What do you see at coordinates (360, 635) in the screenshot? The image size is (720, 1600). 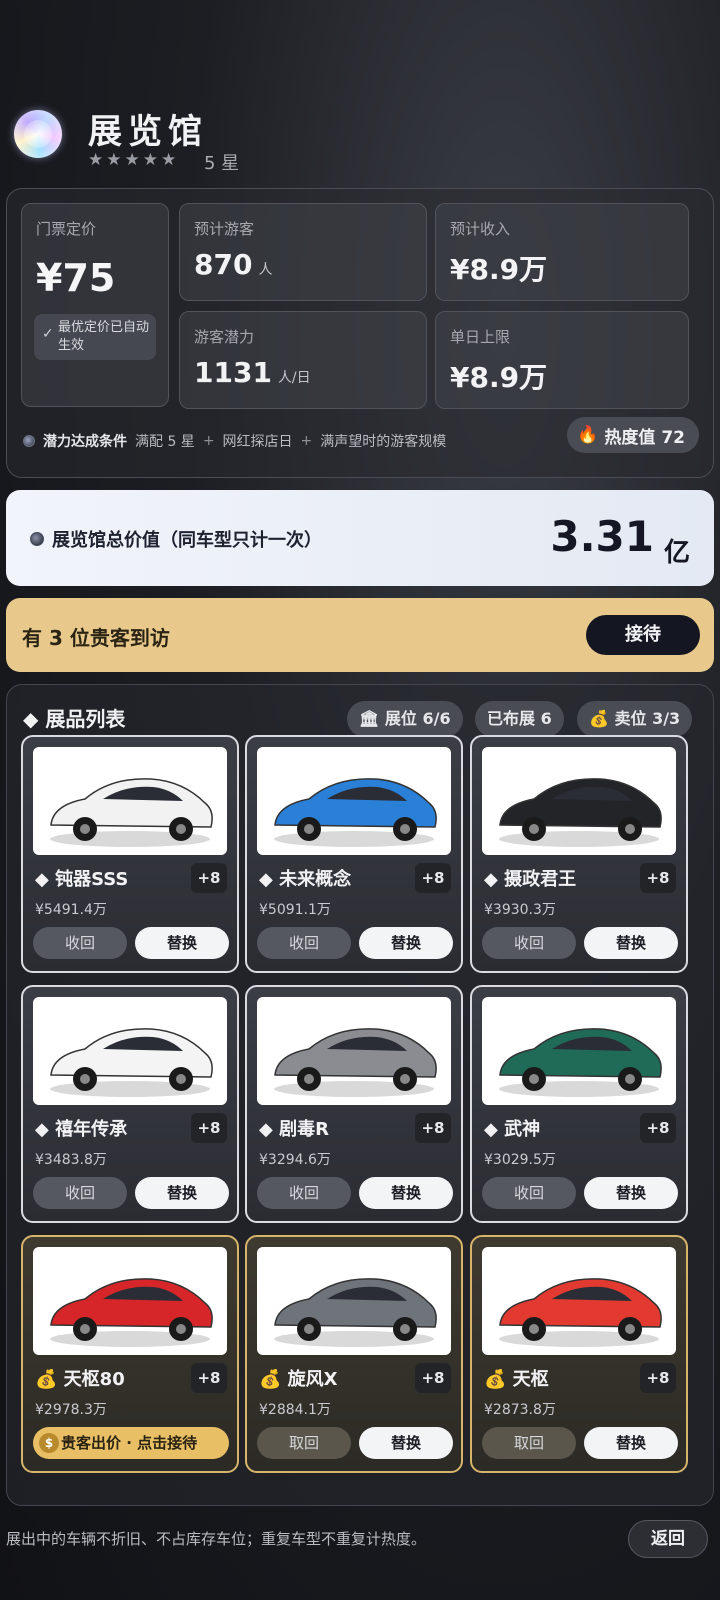 I see `guest-banner: 有 3 位贵客到访 接待` at bounding box center [360, 635].